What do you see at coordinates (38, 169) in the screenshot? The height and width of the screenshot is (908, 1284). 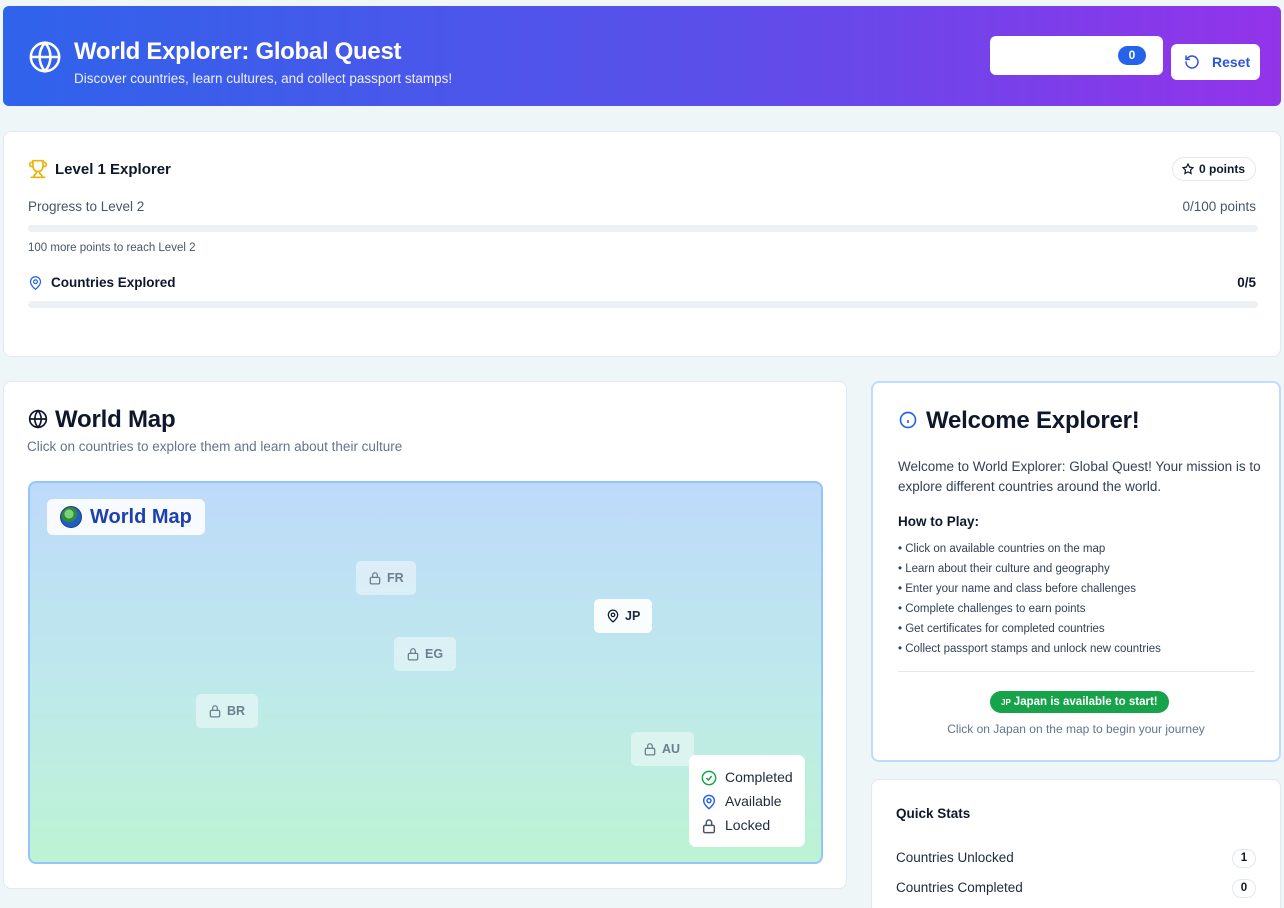 I see `trophy-icon` at bounding box center [38, 169].